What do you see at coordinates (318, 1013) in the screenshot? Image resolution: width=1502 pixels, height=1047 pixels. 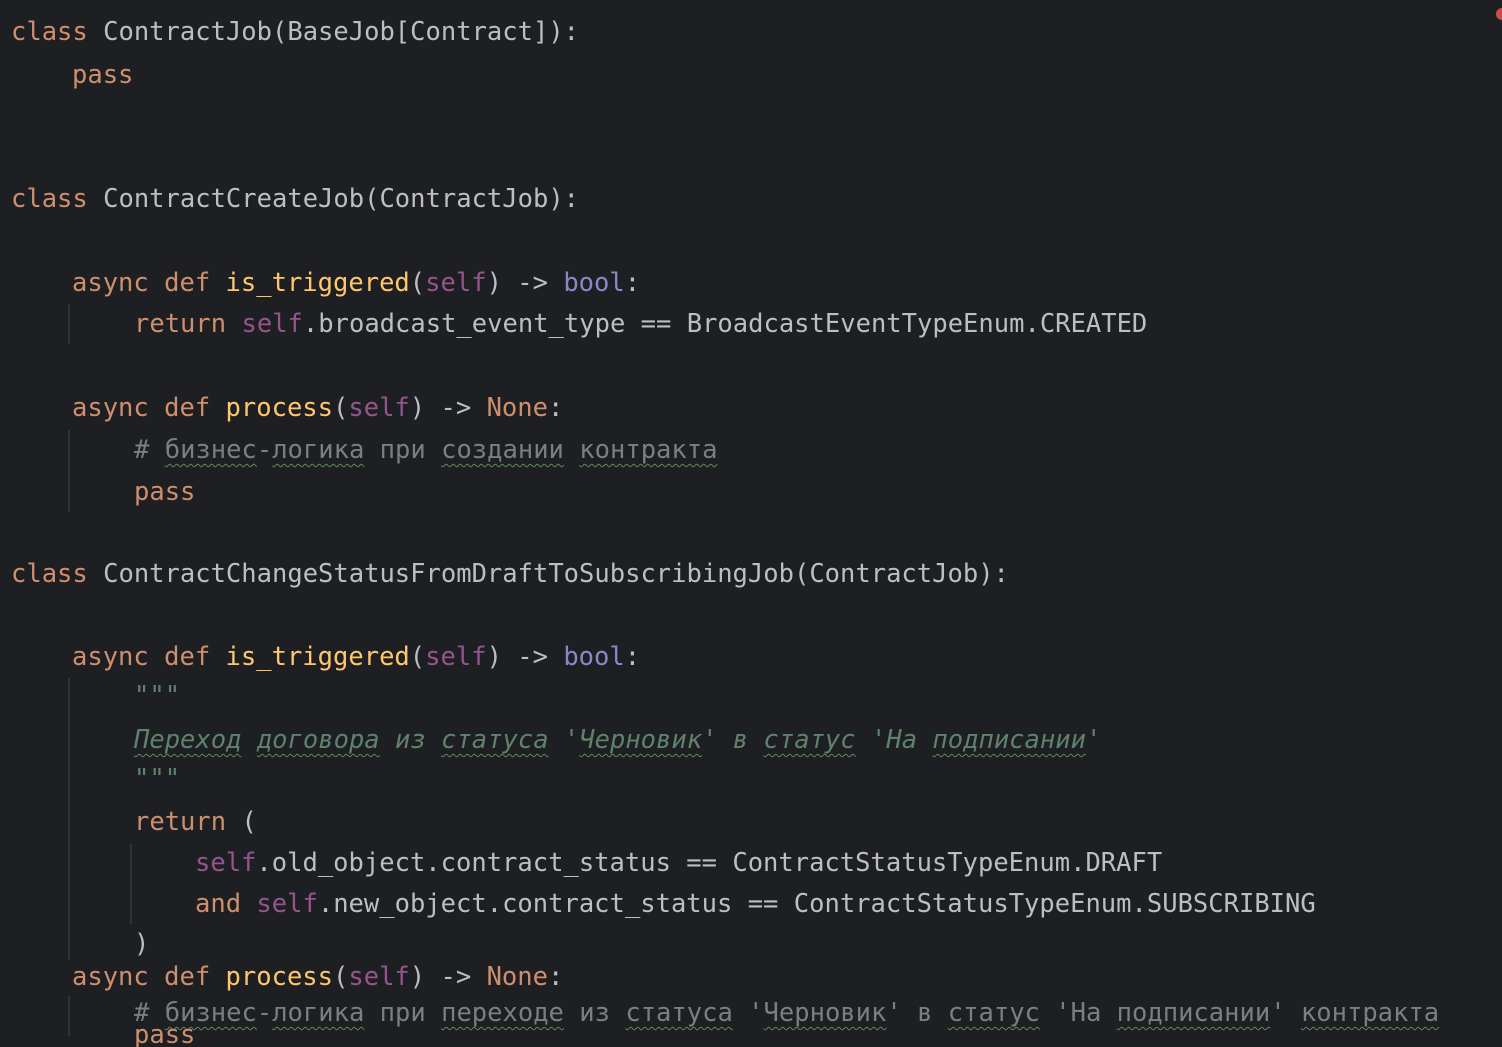 I see `comment-token: логика` at bounding box center [318, 1013].